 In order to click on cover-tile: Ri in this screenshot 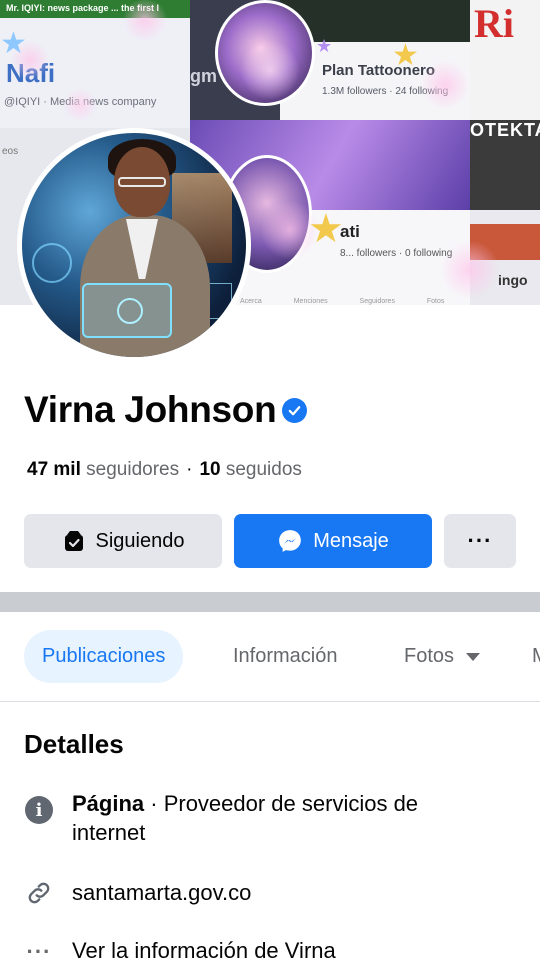, I will do `click(505, 60)`.